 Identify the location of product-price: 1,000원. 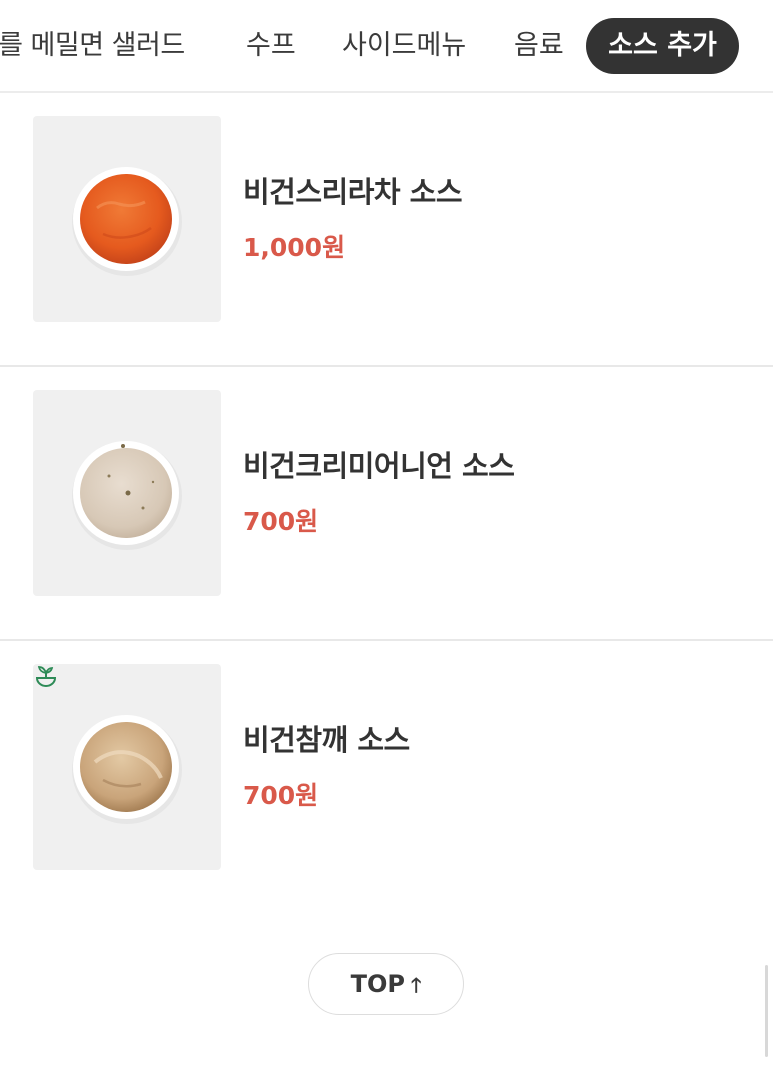
(294, 247).